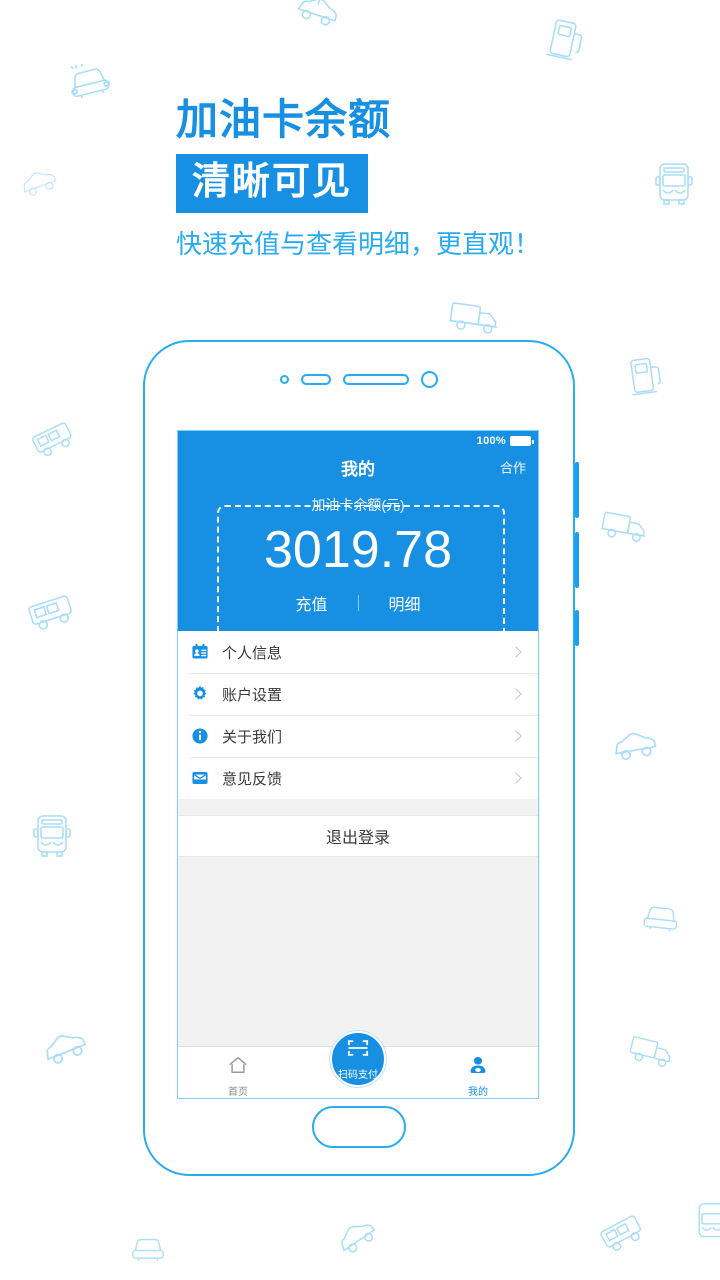 This screenshot has height=1280, width=720. Describe the element at coordinates (358, 778) in the screenshot. I see `menu-item-feedback: 意见反馈` at that location.